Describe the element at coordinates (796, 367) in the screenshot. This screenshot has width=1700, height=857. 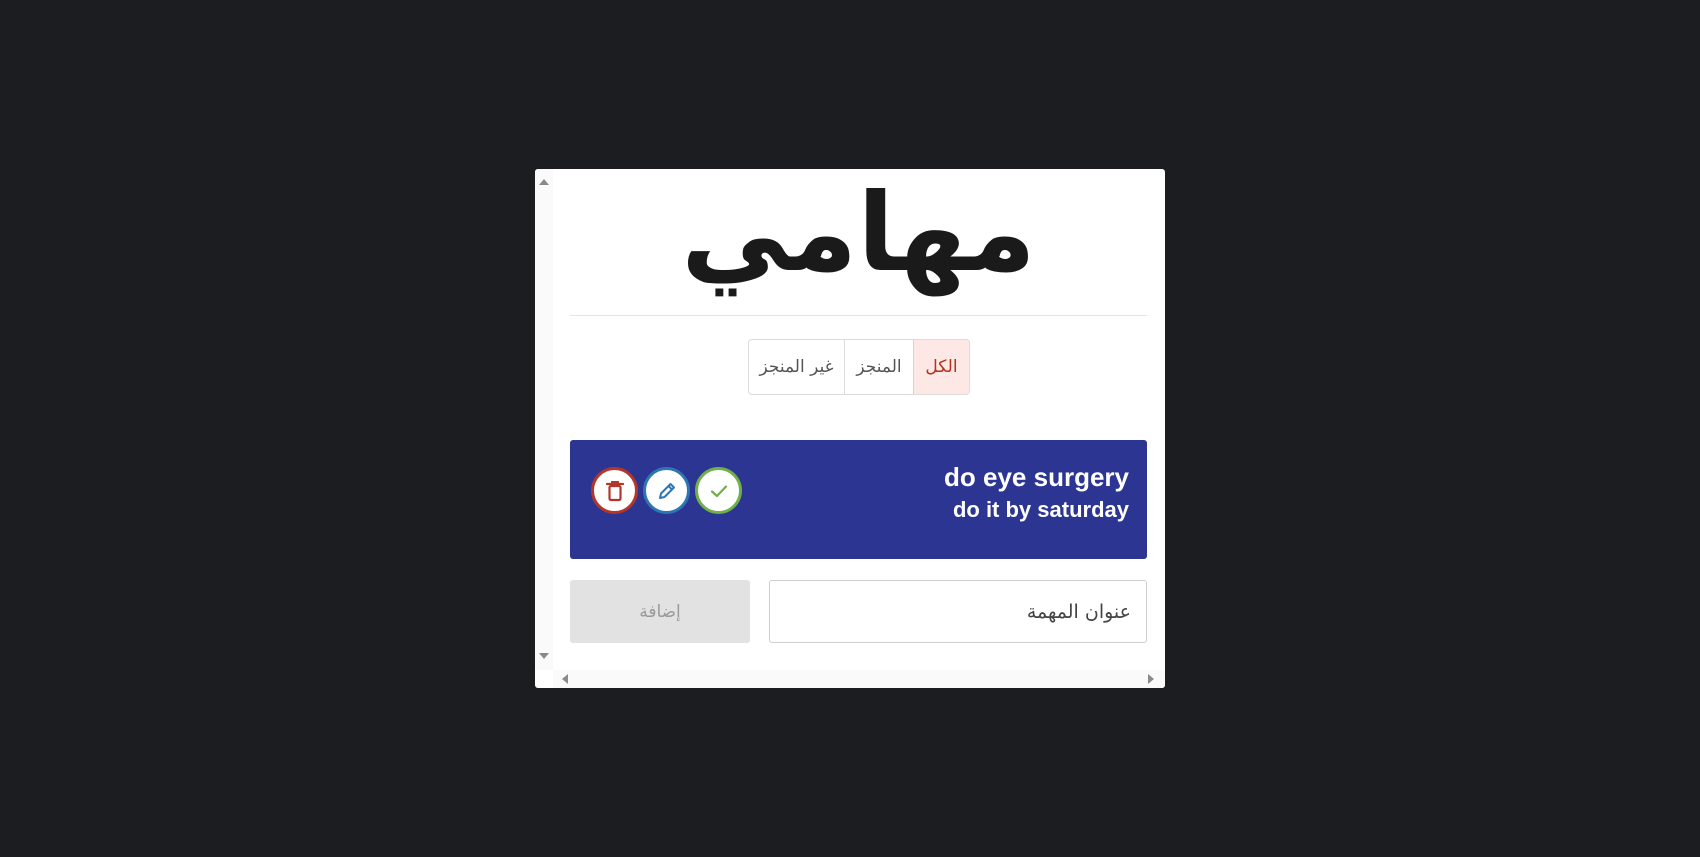
I see `filter-undone-button: غير المنجز` at that location.